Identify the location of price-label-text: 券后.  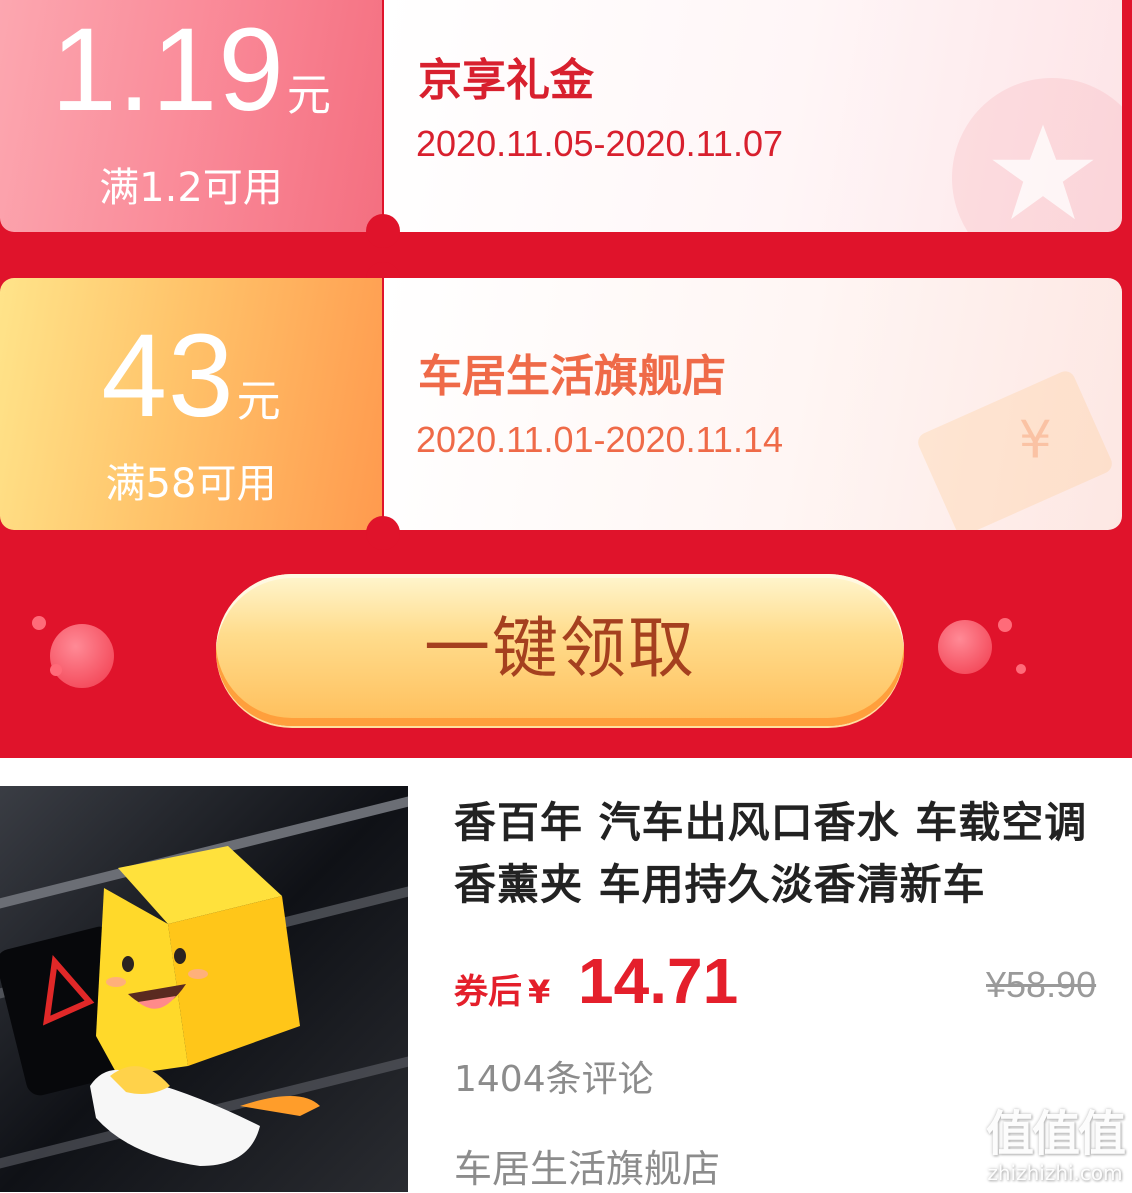
(488, 992).